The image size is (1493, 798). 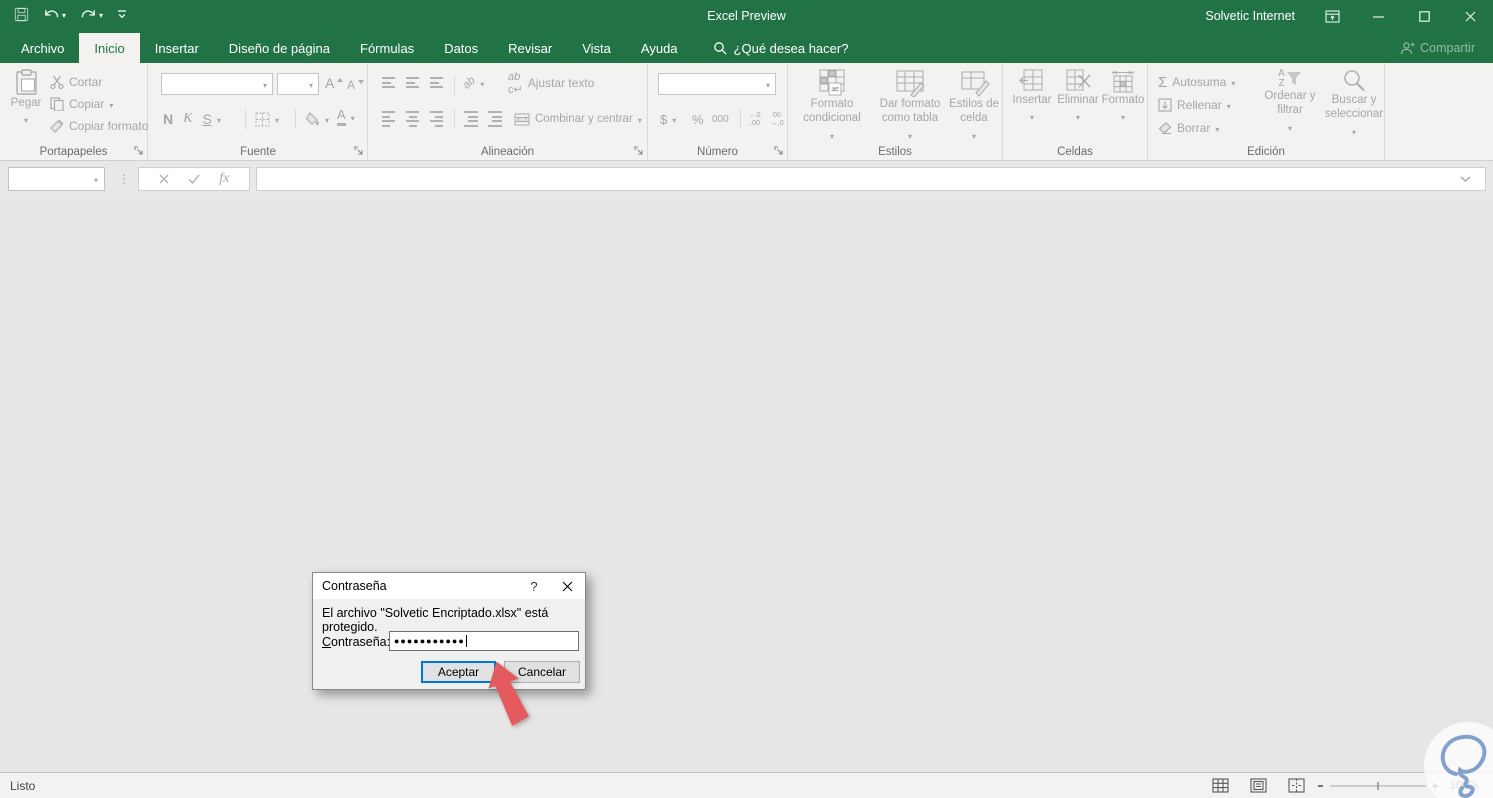 I want to click on cell-styles-dropdown-icon, so click(x=974, y=135).